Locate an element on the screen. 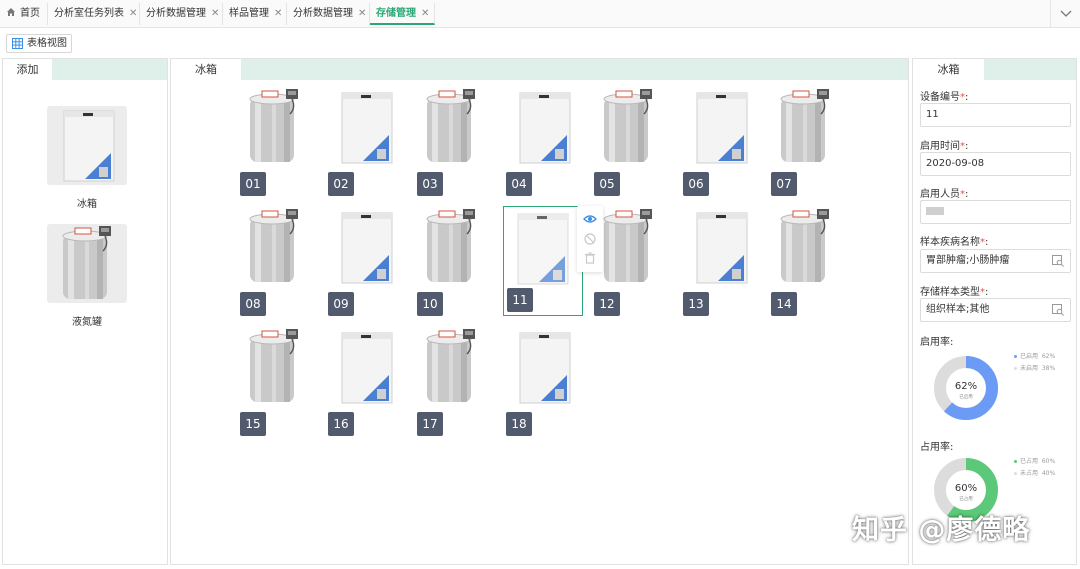 The width and height of the screenshot is (1080, 569). liquid-nitrogen-tank-icon is located at coordinates (87, 263).